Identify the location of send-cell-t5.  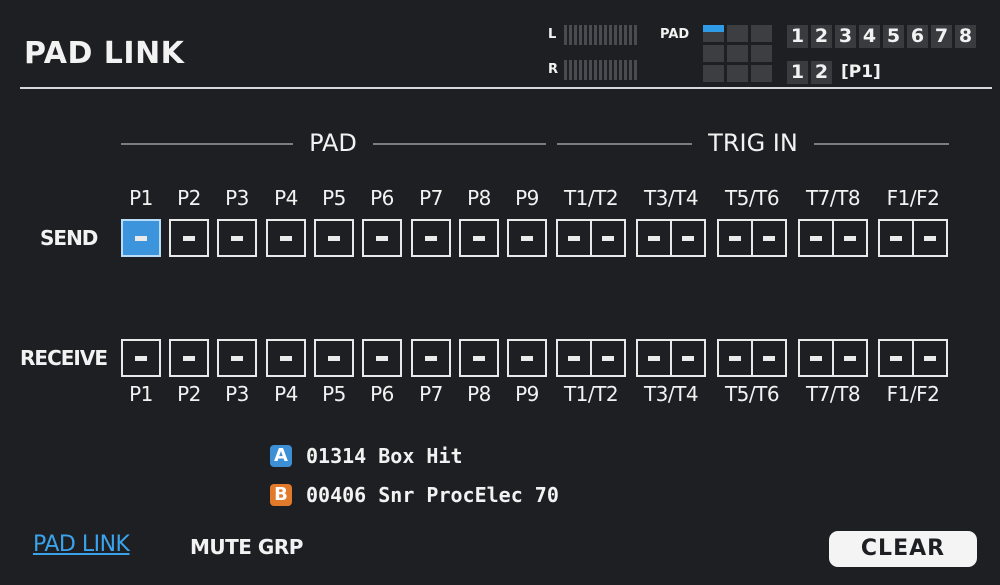
(735, 238).